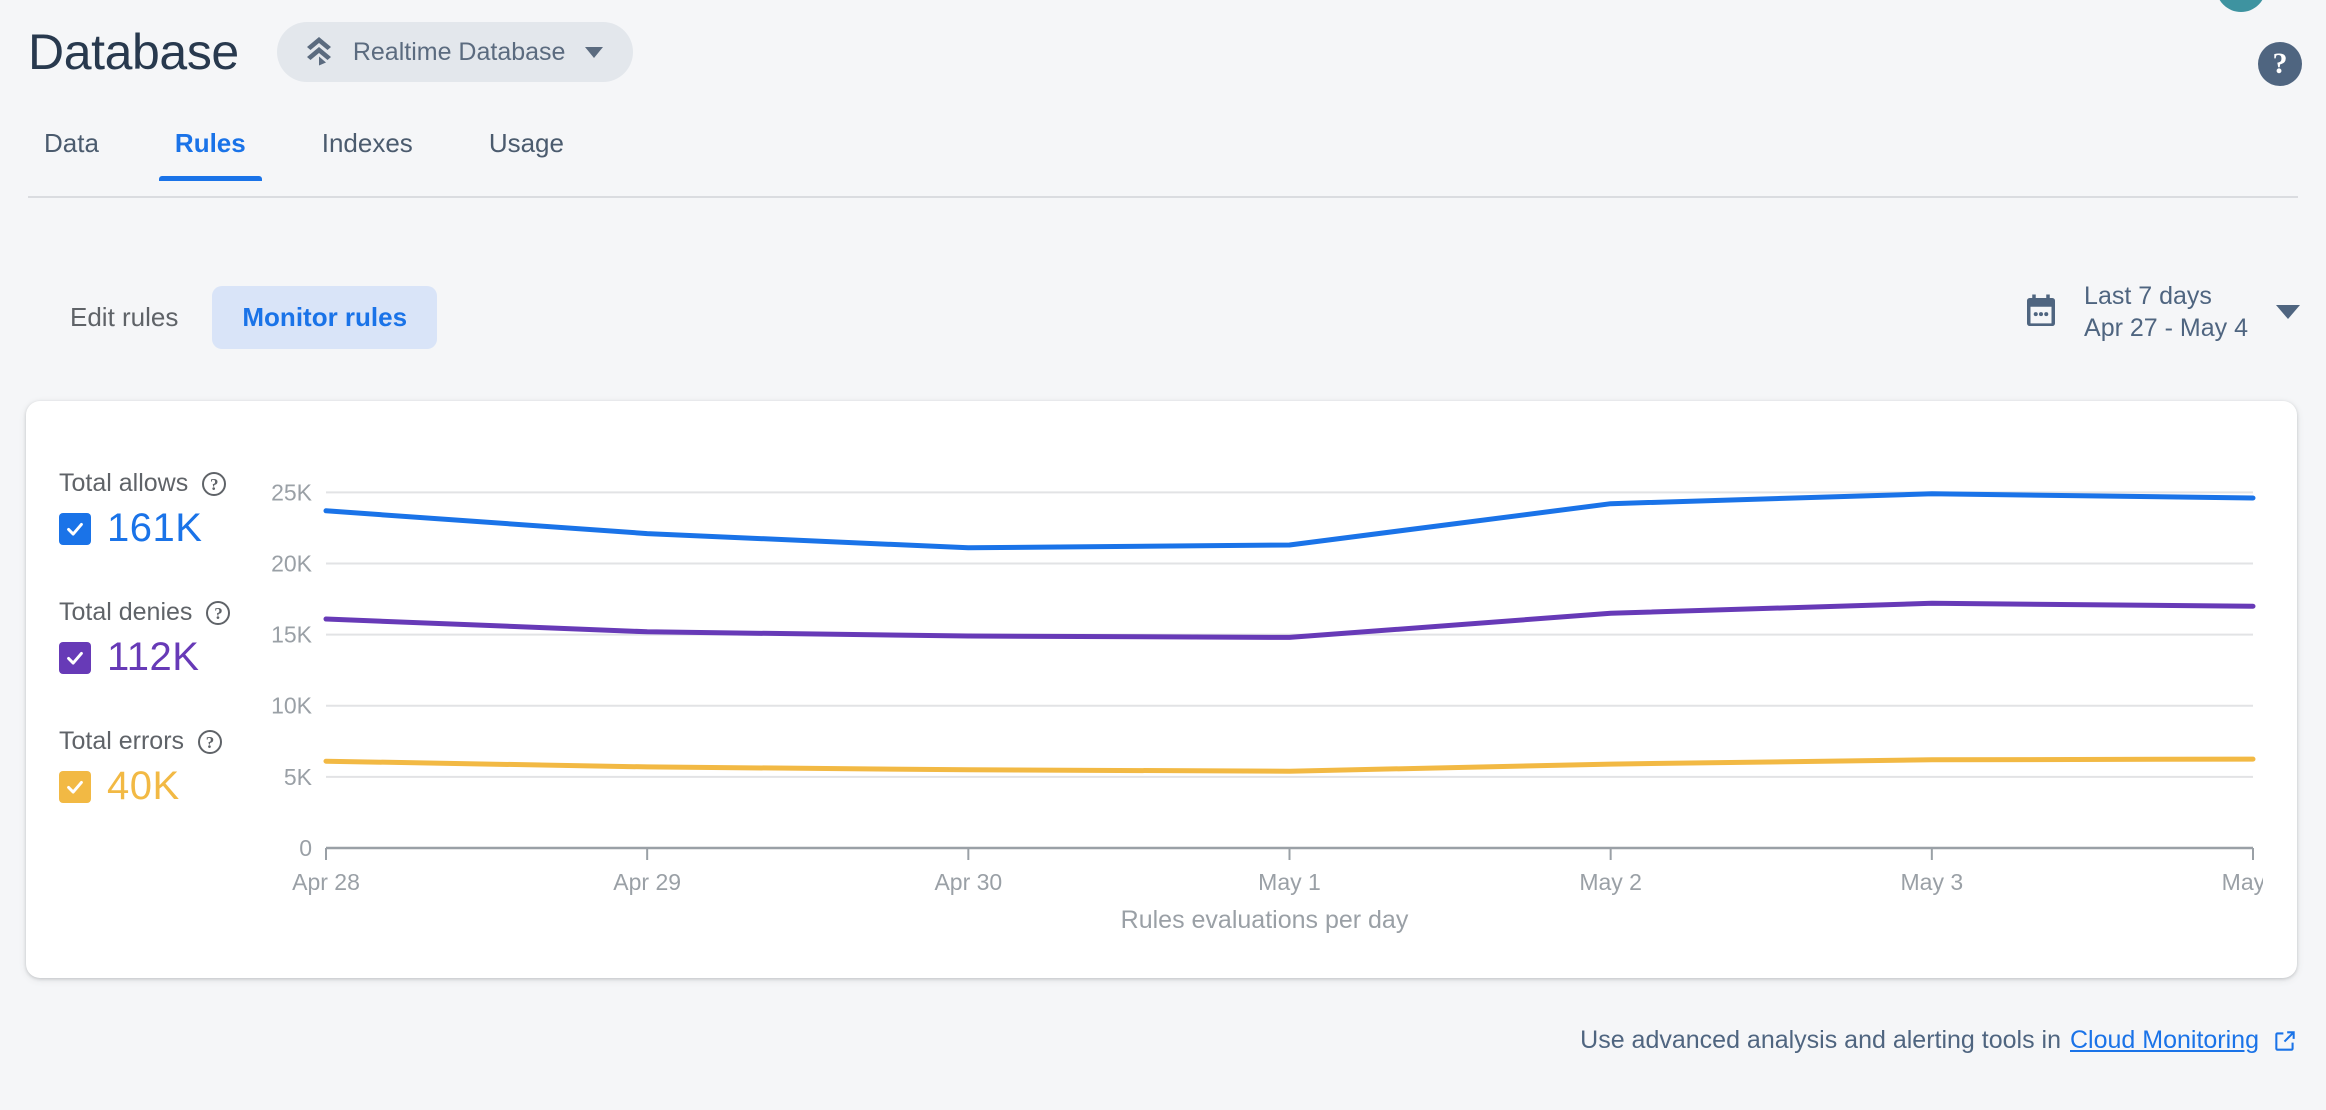  I want to click on tab-bar: Data Rules Indexes Usage, so click(1163, 163).